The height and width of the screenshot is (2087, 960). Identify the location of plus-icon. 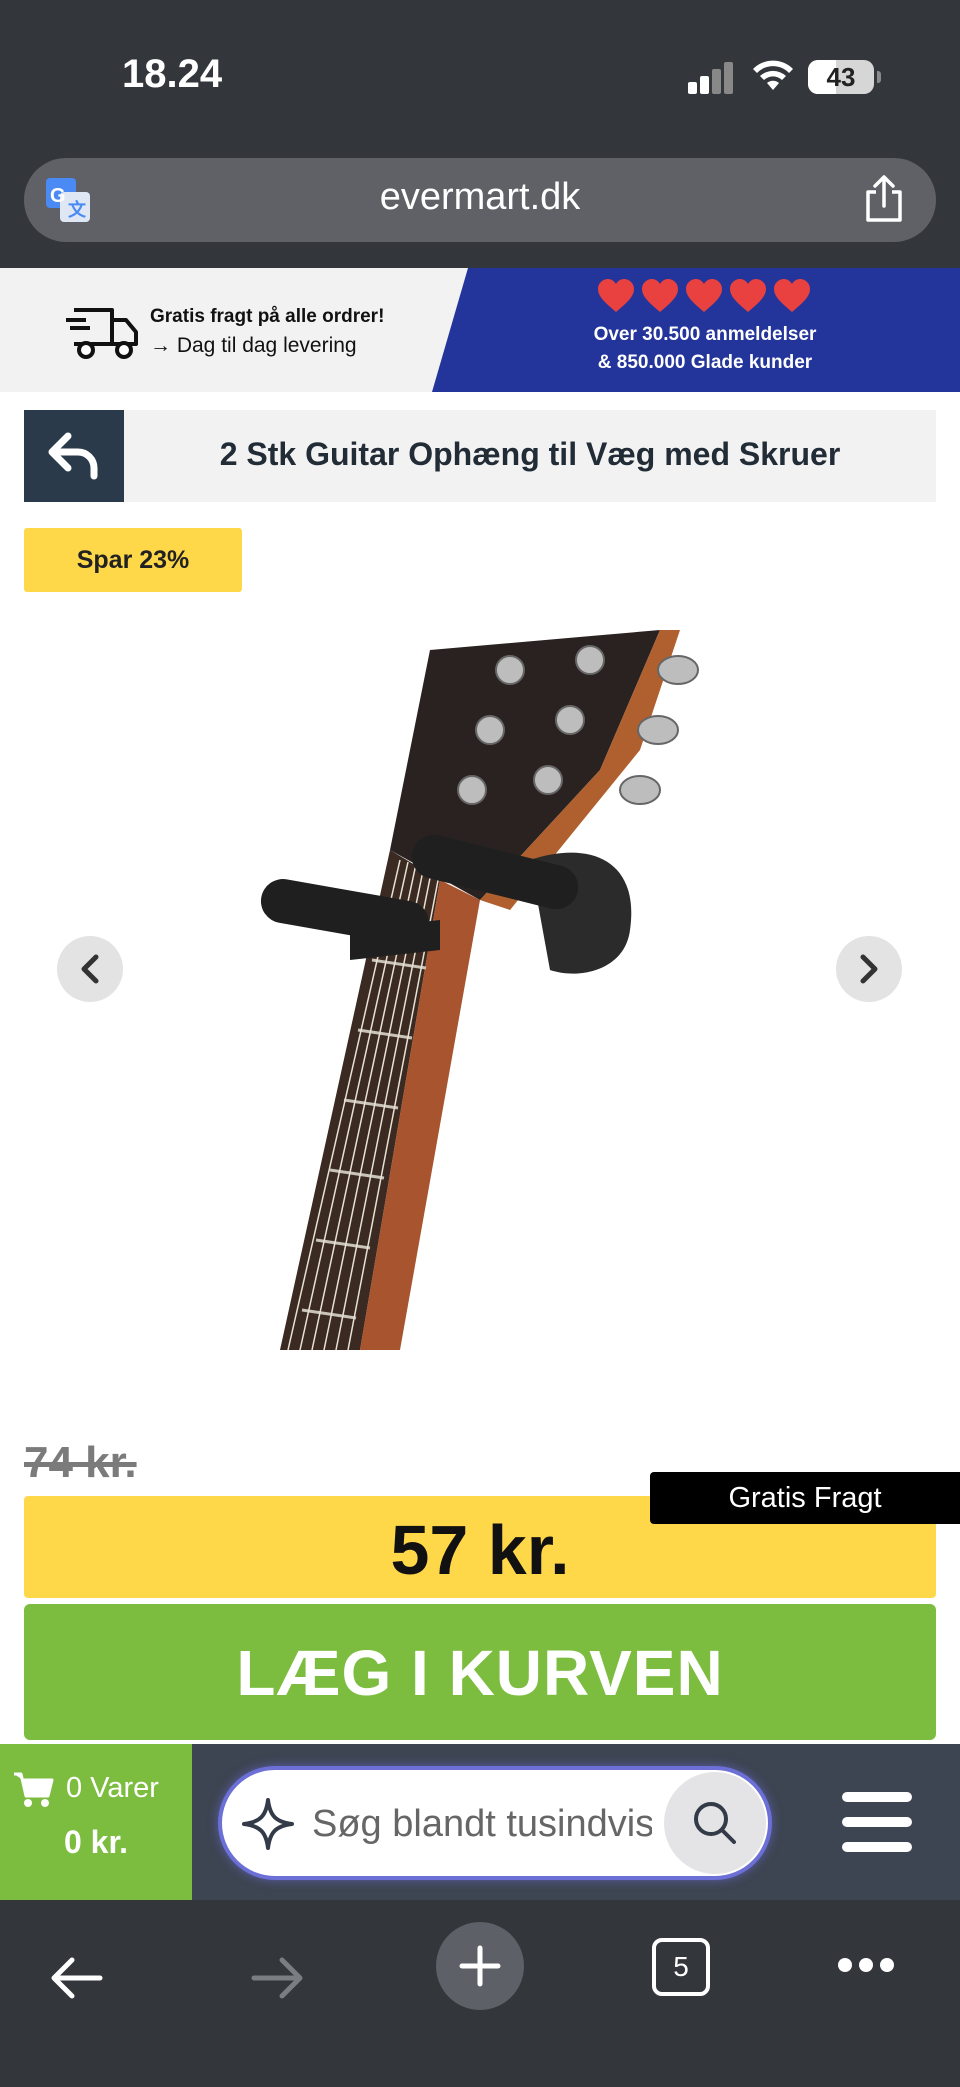
(480, 1966).